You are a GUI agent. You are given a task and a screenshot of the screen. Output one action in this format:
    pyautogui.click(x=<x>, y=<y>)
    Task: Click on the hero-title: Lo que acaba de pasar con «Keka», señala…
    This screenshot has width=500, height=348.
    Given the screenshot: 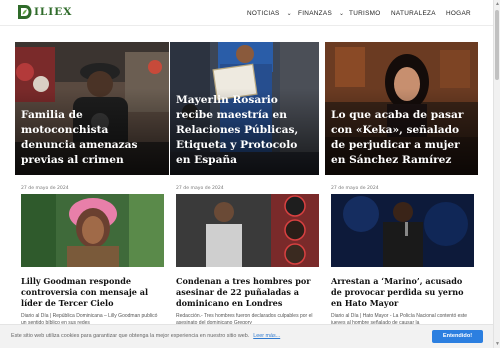 What is the action you would take?
    pyautogui.click(x=397, y=137)
    